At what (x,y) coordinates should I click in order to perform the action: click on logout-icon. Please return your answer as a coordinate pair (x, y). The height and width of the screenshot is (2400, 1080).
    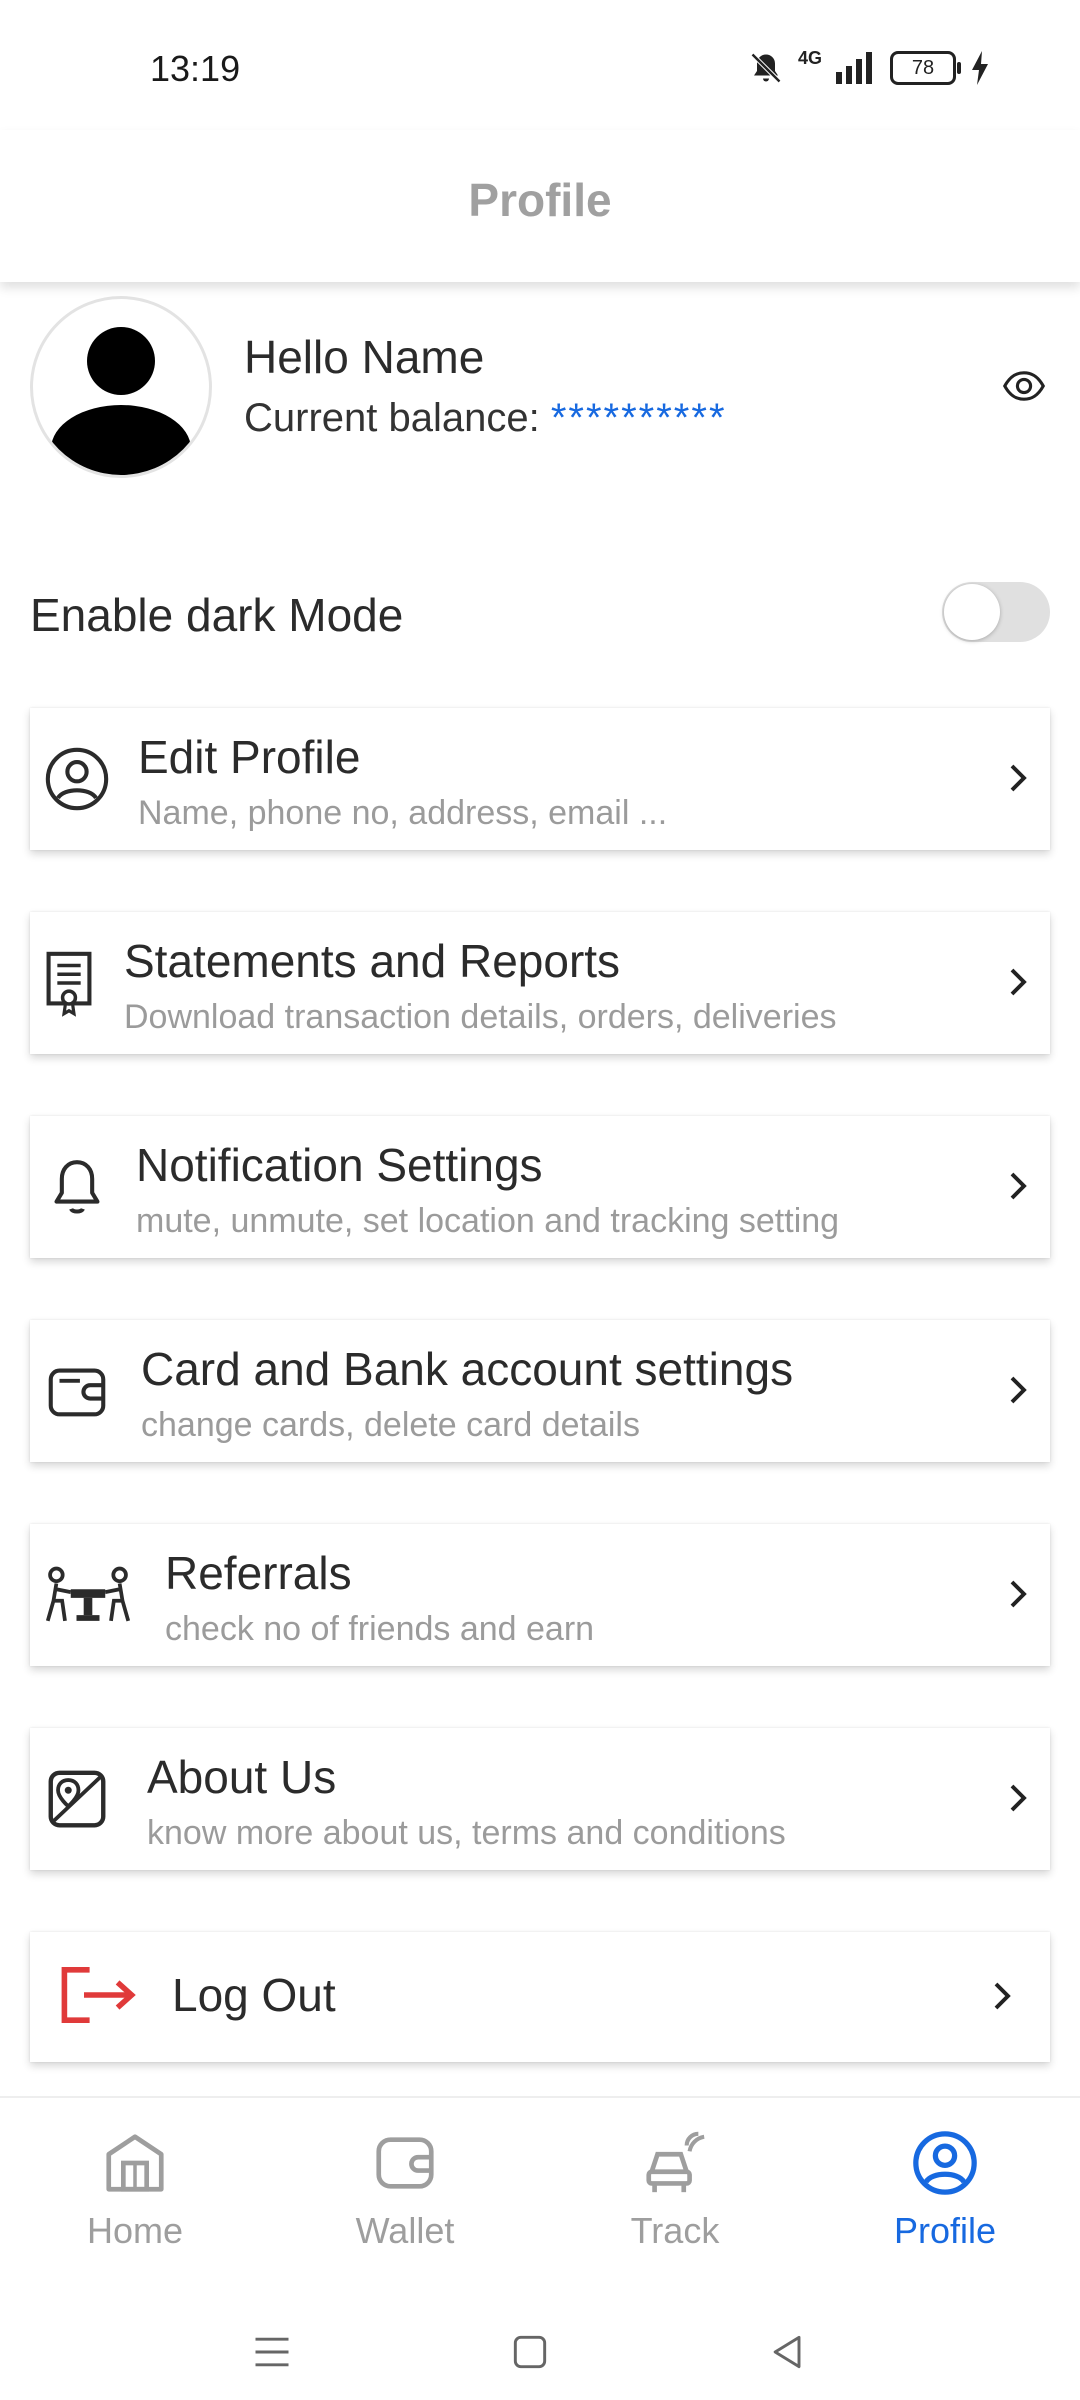
    Looking at the image, I should click on (98, 1995).